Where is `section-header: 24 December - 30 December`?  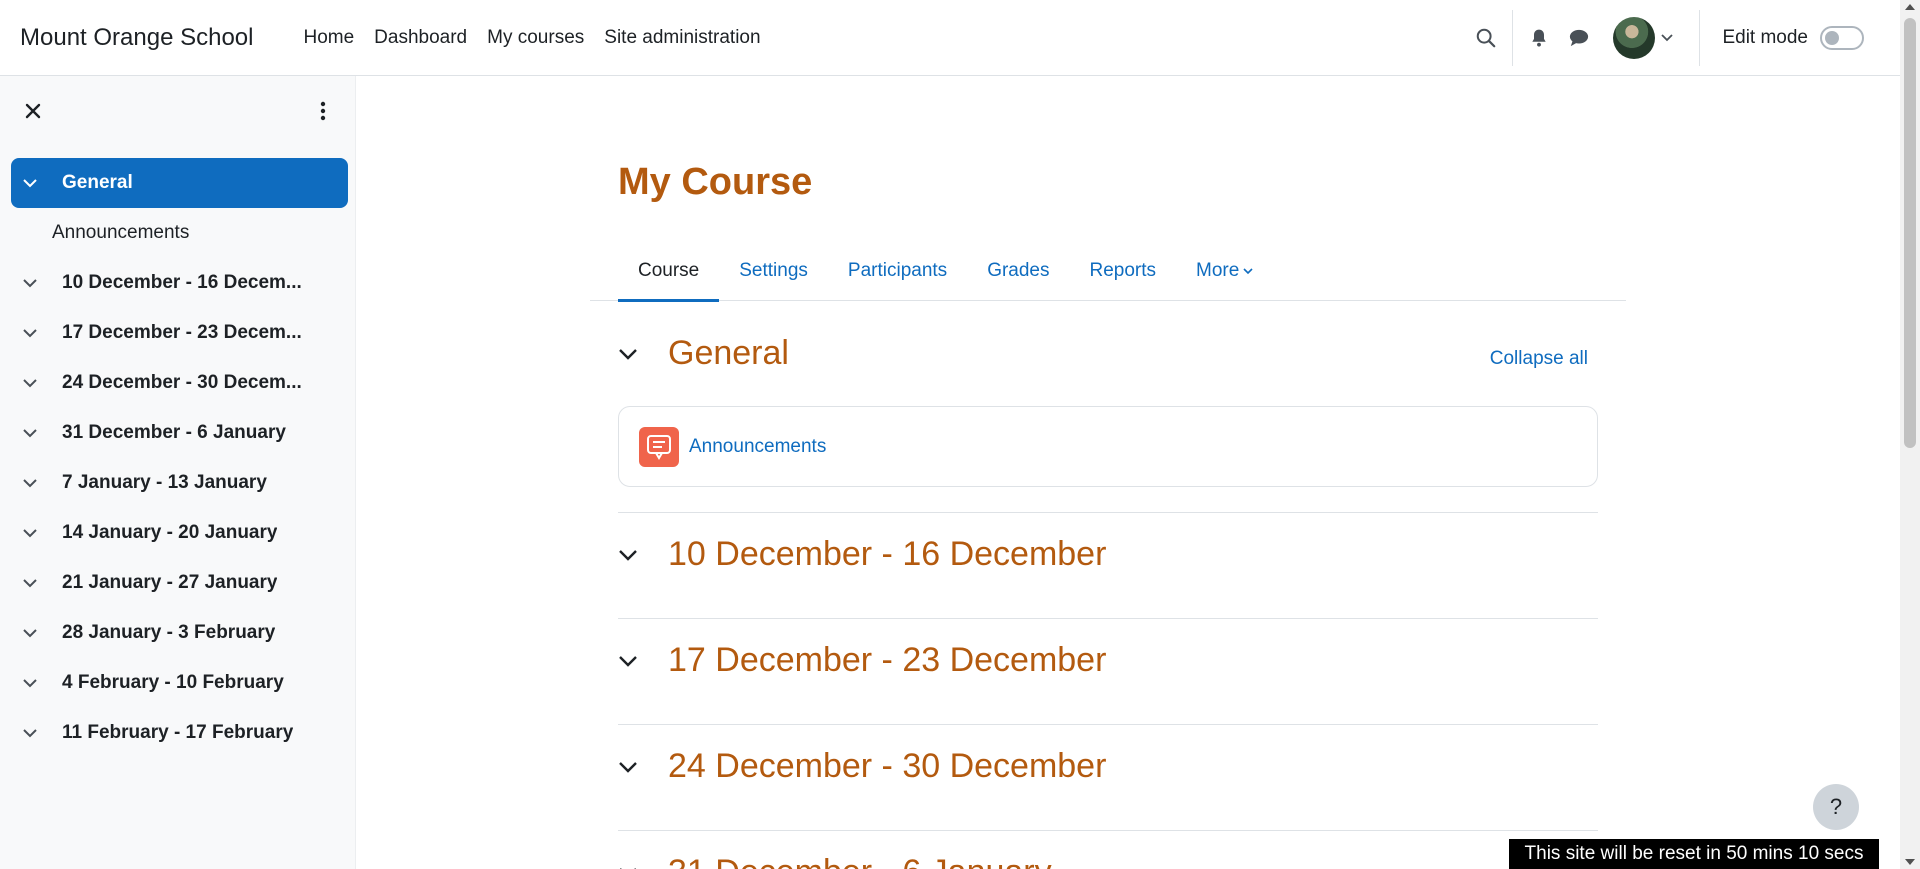 section-header: 24 December - 30 December is located at coordinates (1108, 766).